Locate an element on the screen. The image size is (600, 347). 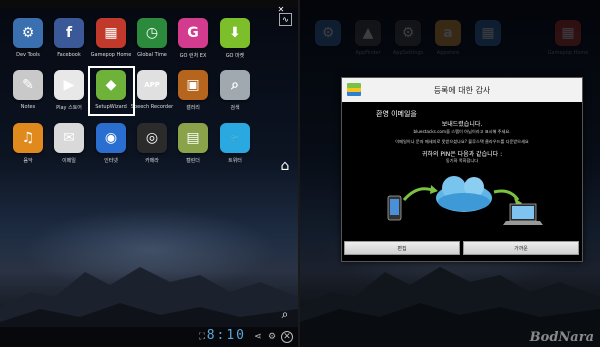
app-2: f Facebook is located at coordinates (69, 38).